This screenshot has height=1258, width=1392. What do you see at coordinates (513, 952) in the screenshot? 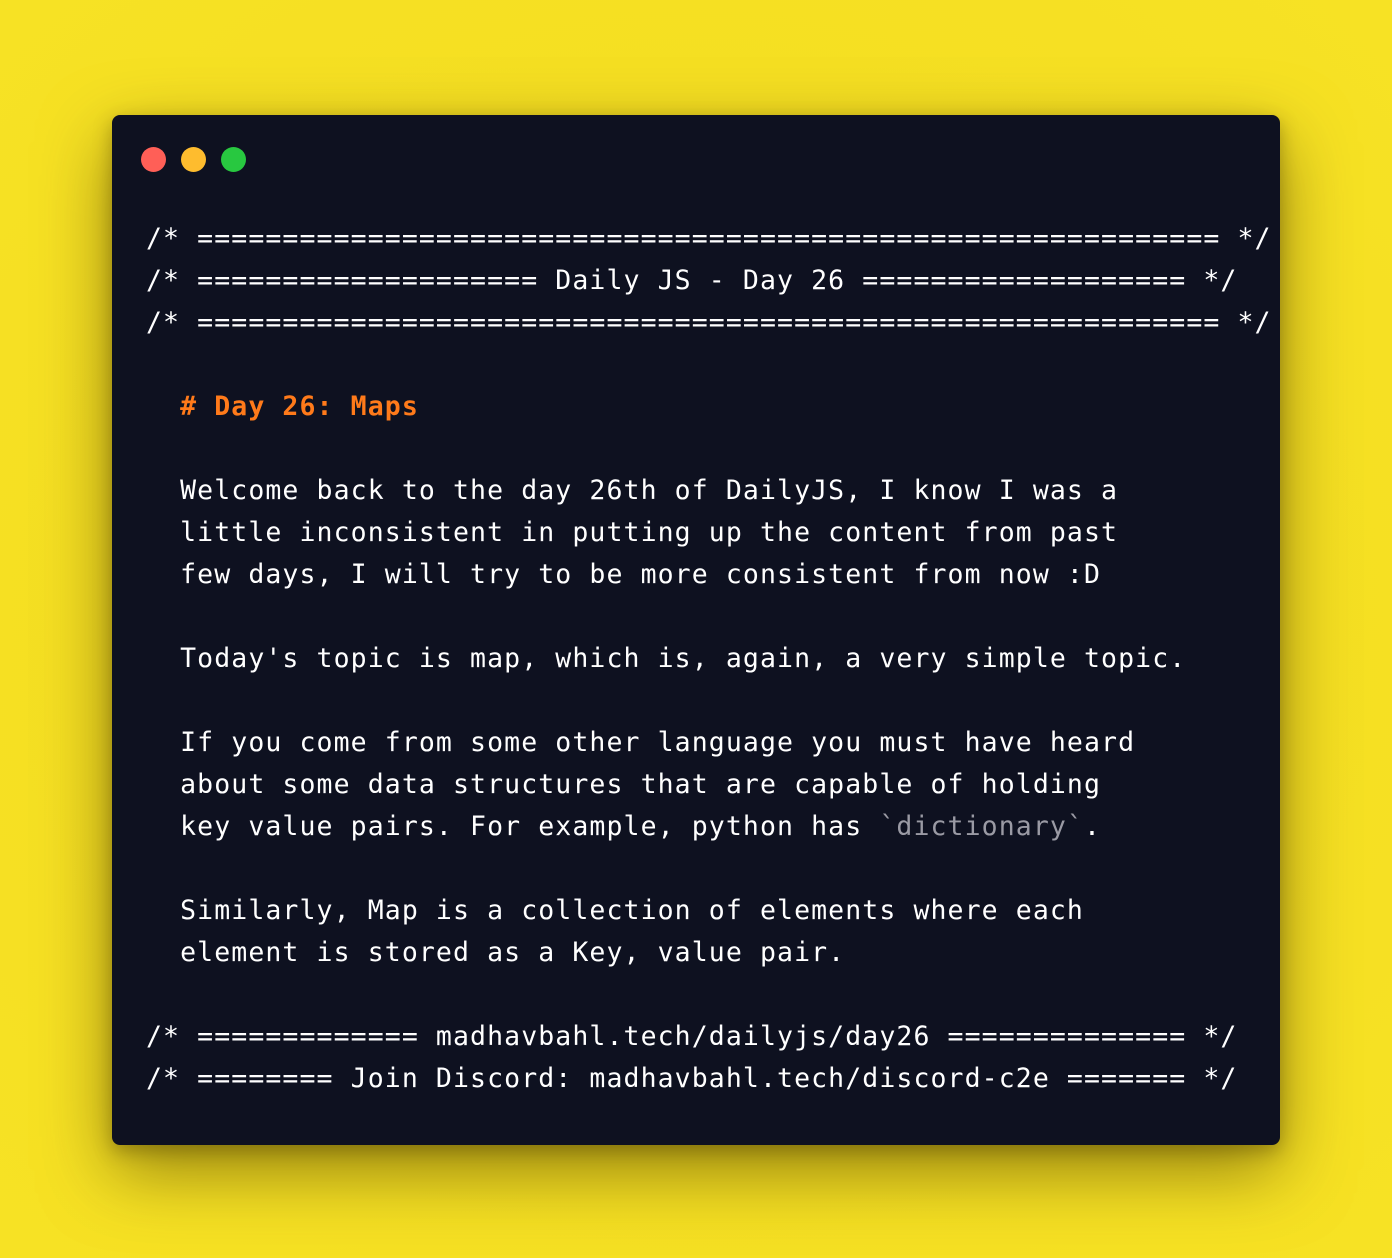
I see `paragraph-text: element is stored as a Key, value pair.` at bounding box center [513, 952].